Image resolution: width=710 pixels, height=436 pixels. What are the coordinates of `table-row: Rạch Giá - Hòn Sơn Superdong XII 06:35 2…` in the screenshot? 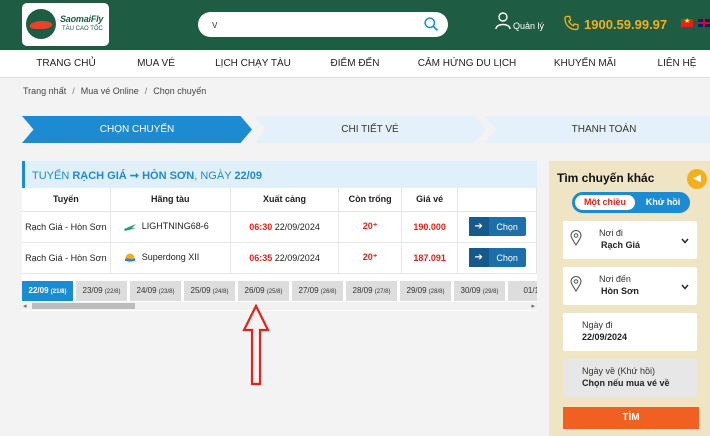 It's located at (279, 258).